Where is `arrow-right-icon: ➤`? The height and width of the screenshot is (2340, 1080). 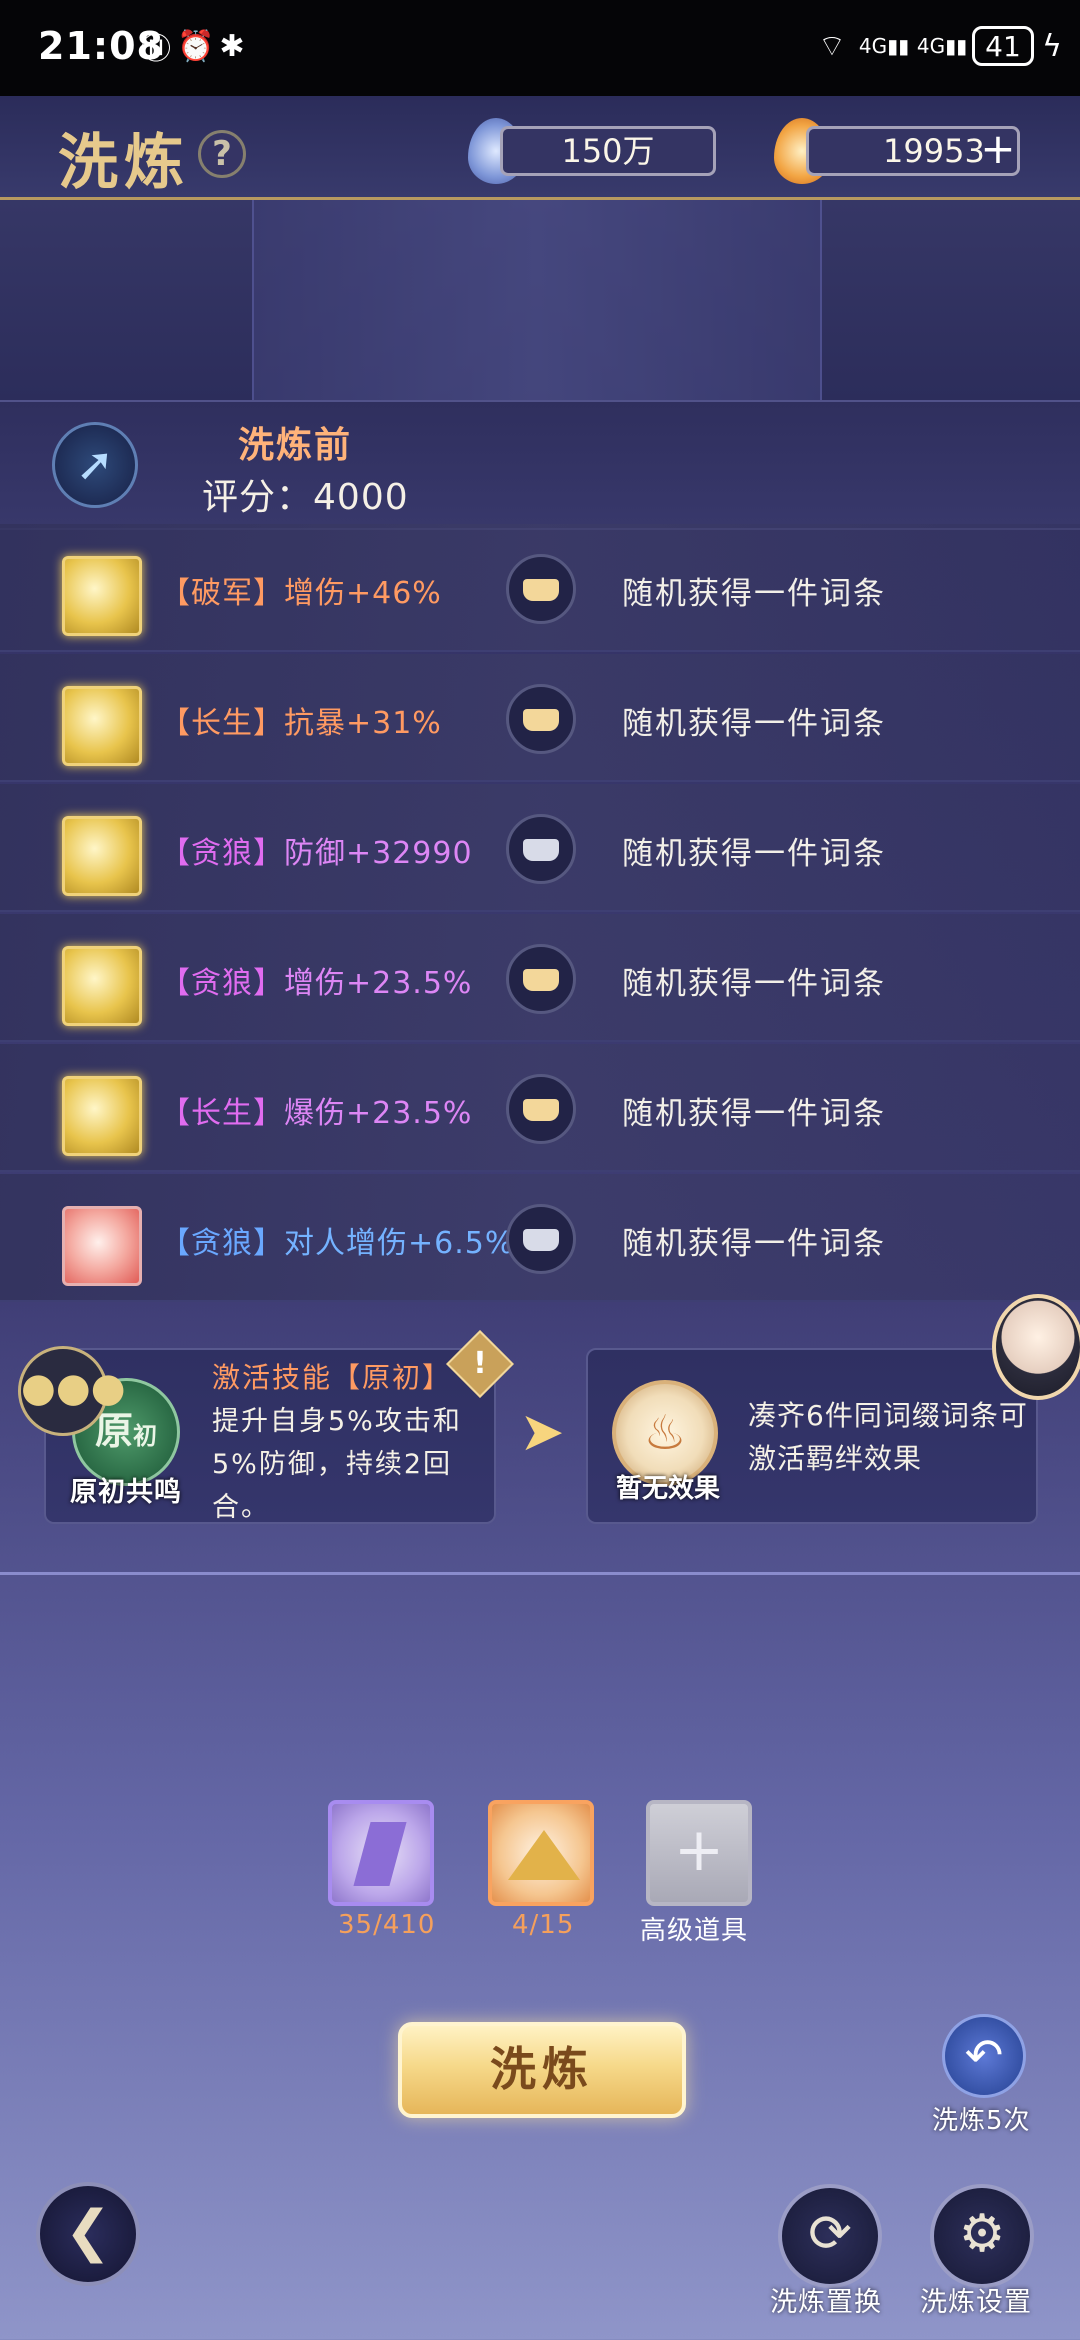
arrow-right-icon: ➤ is located at coordinates (542, 1431).